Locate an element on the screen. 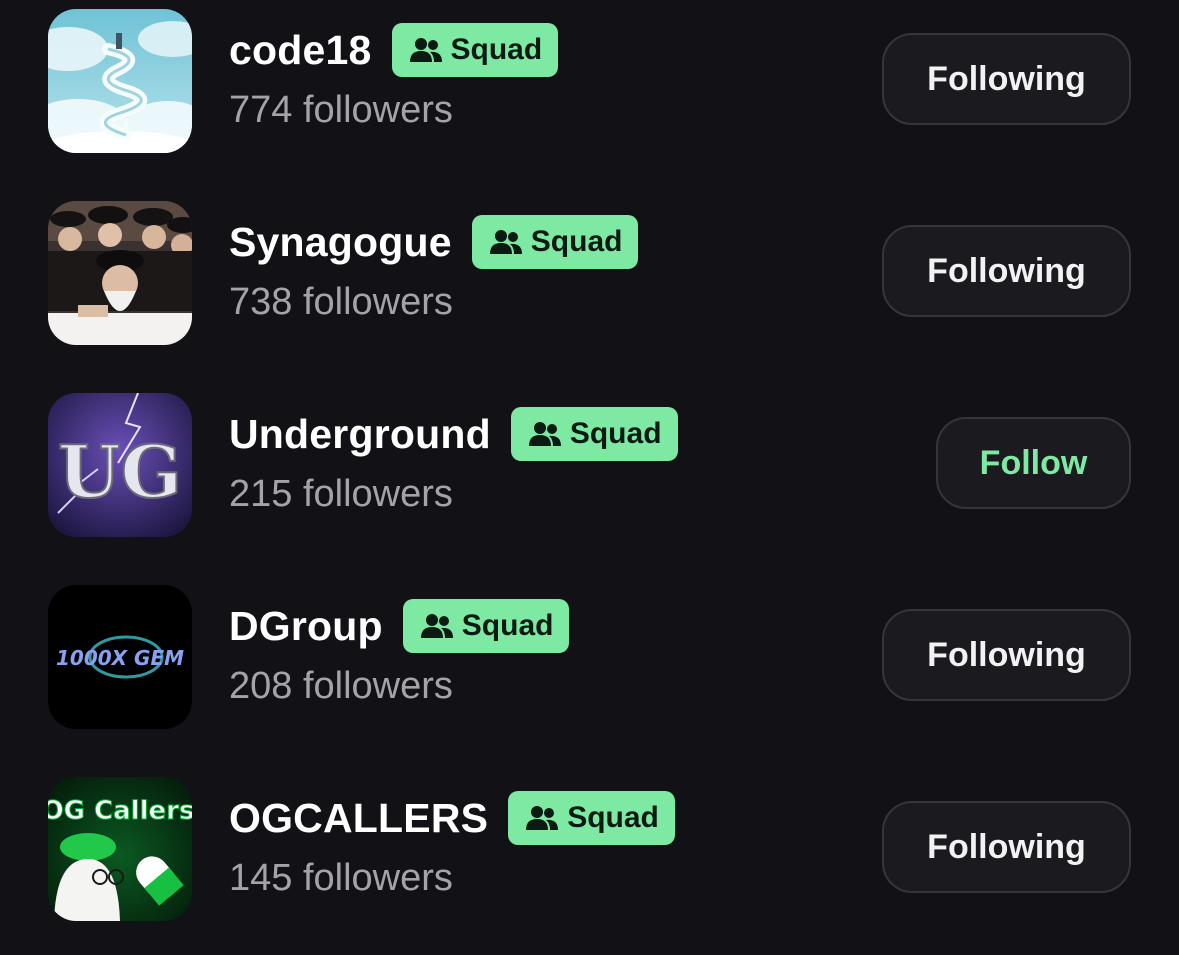 This screenshot has height=955, width=1179. 1000x-gem-avatar: 1000X GEM is located at coordinates (120, 657).